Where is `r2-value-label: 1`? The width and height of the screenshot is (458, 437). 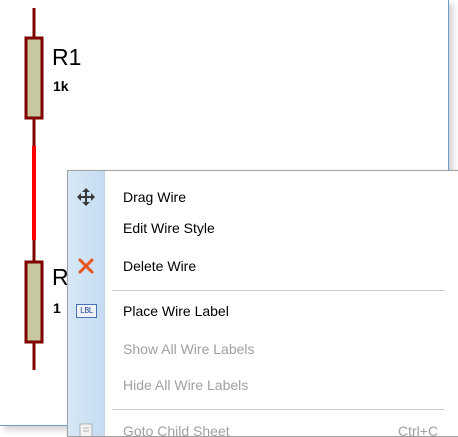 r2-value-label: 1 is located at coordinates (57, 308).